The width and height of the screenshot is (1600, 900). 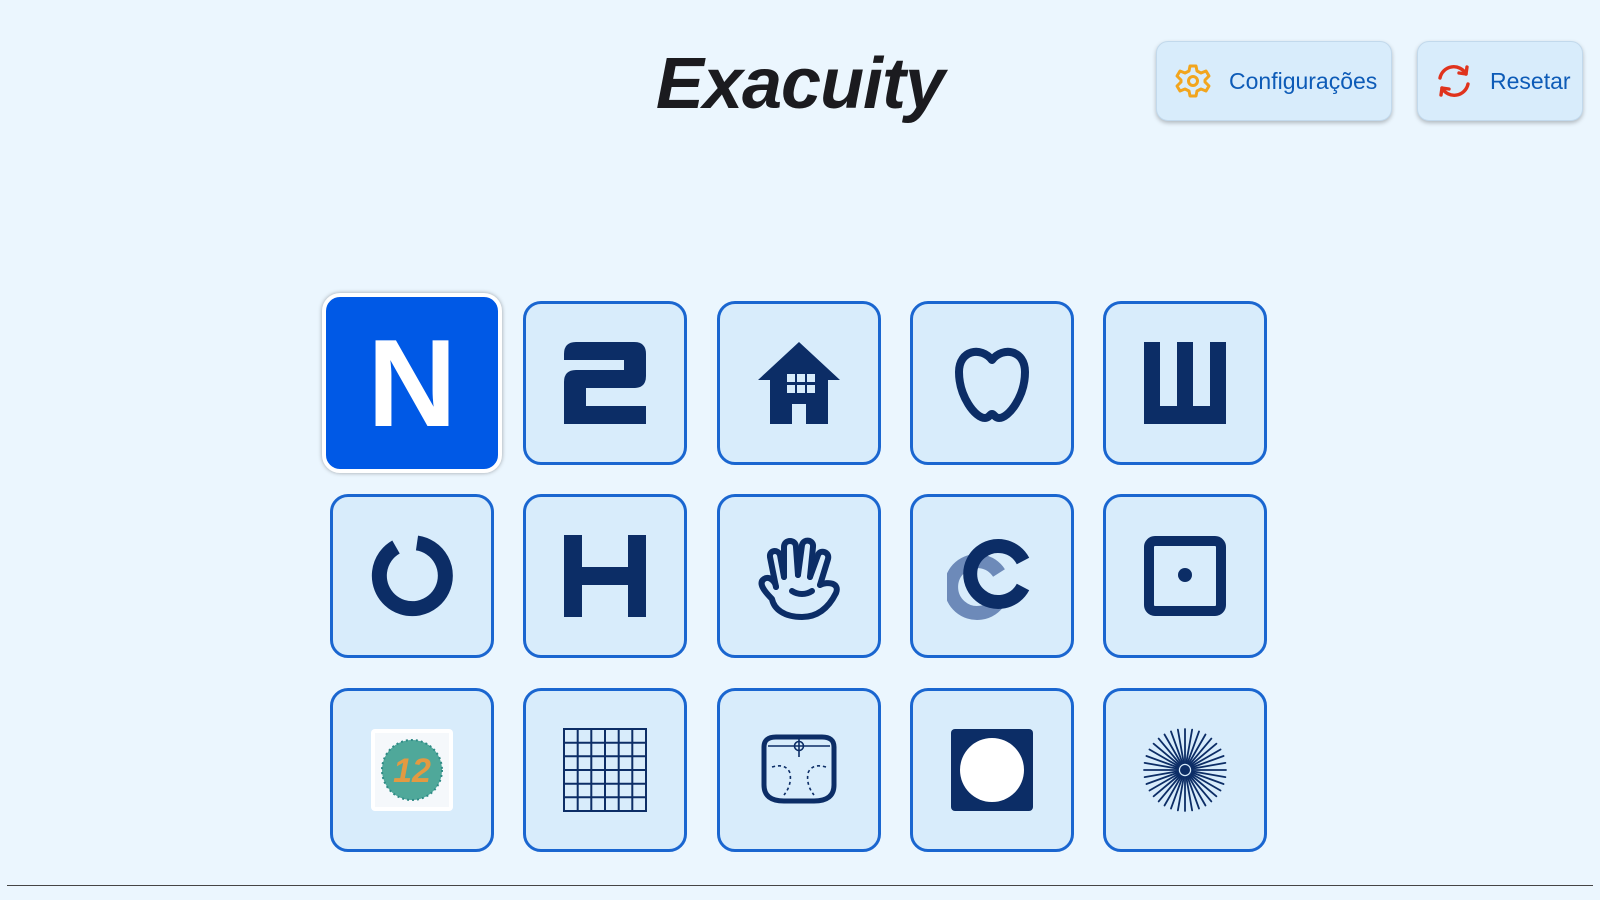 I want to click on landolt-c-icon, so click(x=412, y=576).